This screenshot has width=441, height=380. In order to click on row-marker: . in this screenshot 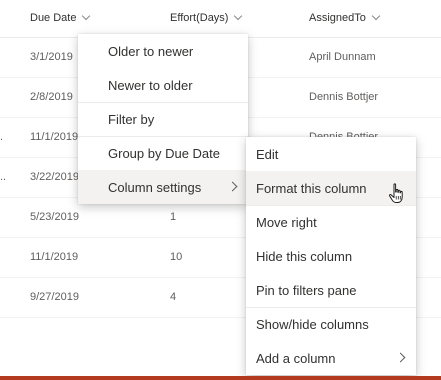, I will do `click(2, 137)`.